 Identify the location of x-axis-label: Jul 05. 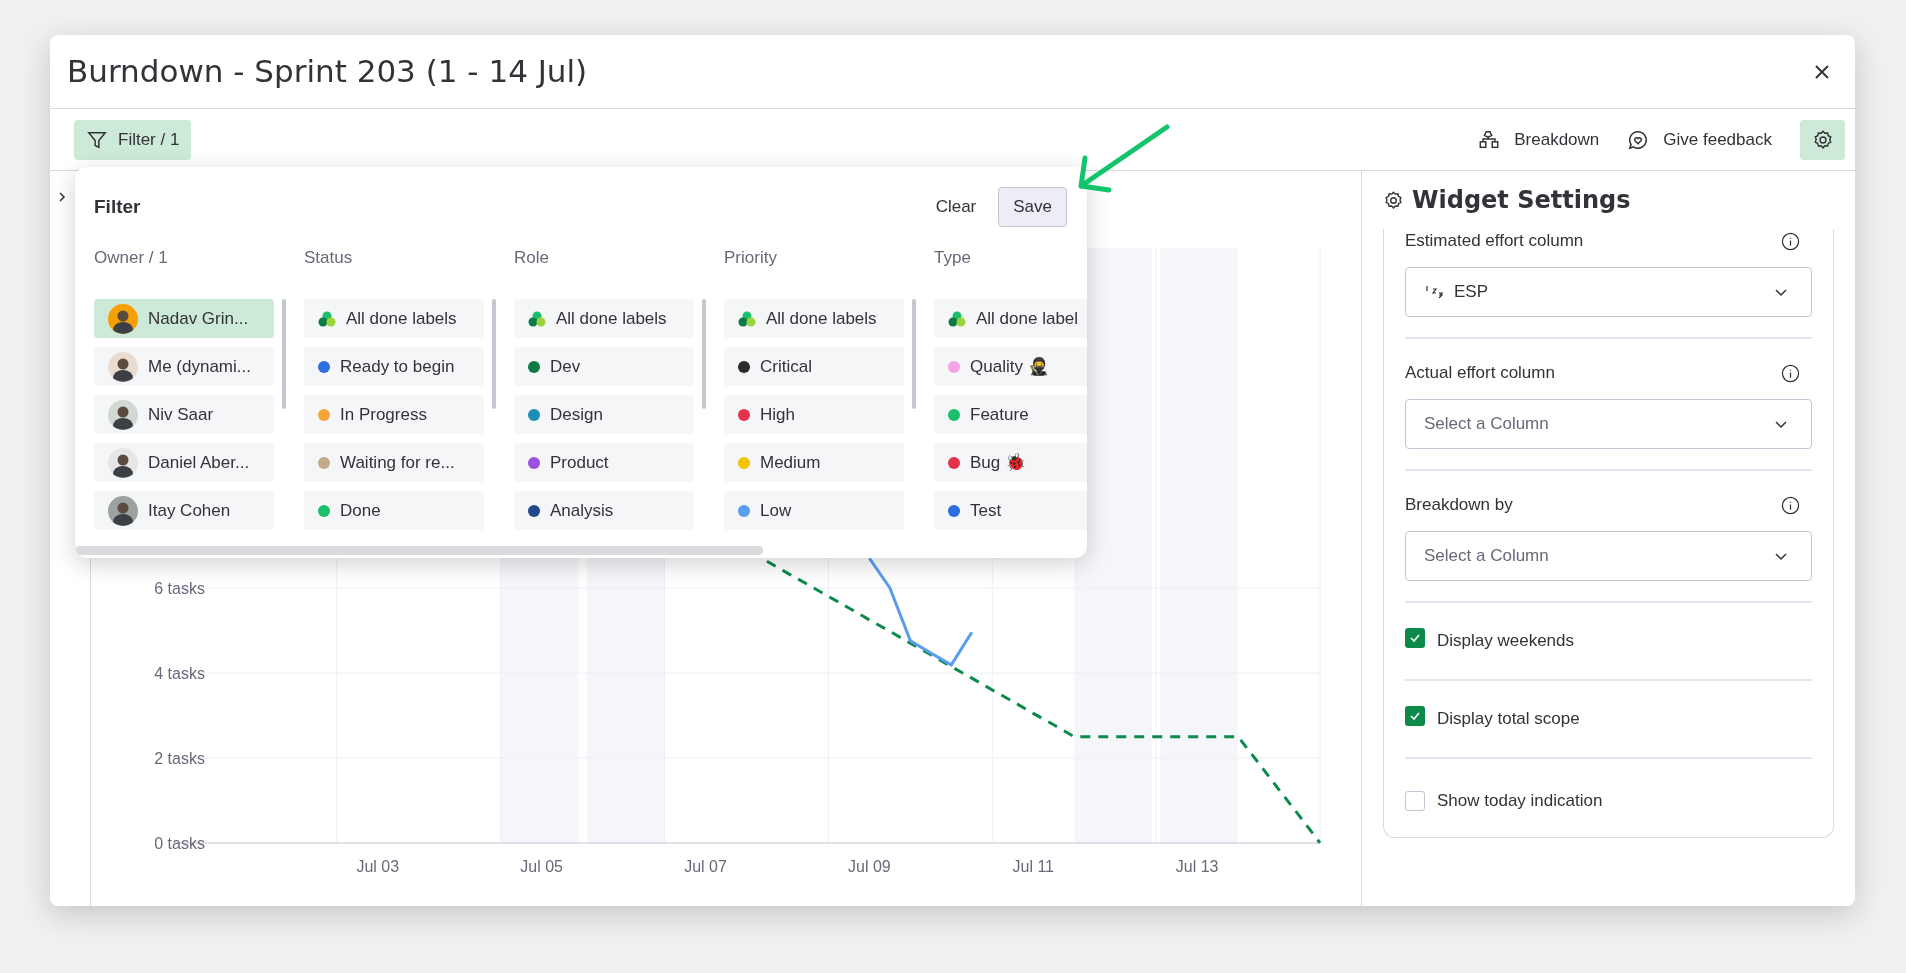
(541, 866).